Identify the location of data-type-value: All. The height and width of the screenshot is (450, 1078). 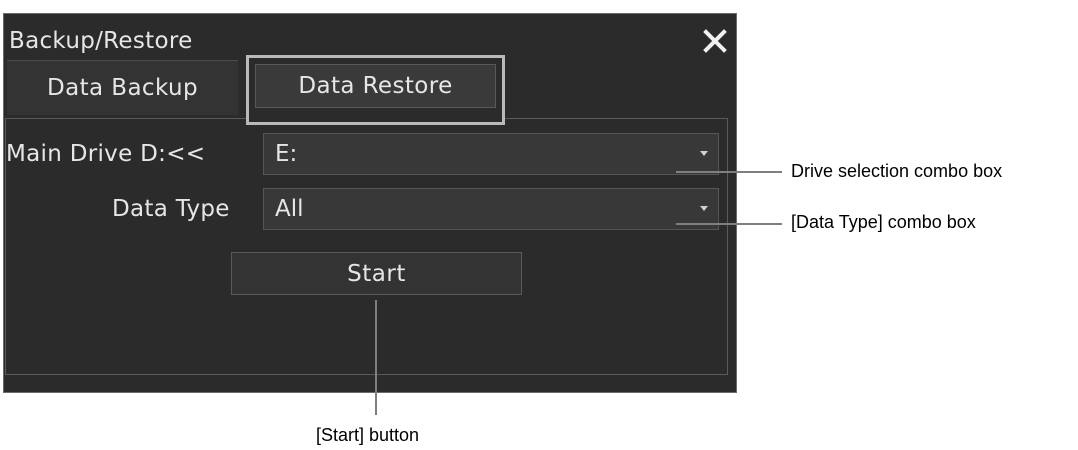
(289, 209).